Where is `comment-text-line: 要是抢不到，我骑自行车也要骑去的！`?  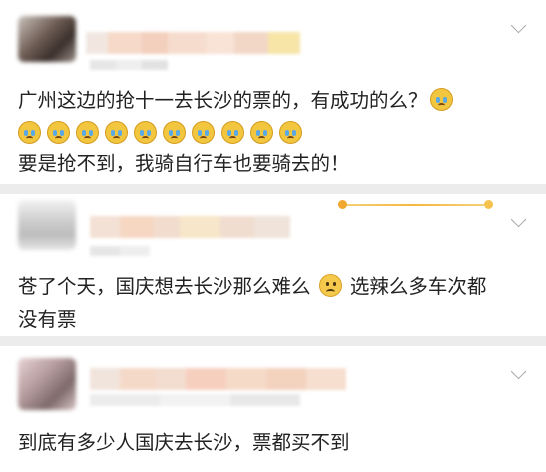
comment-text-line: 要是抢不到，我骑自行车也要骑去的！ is located at coordinates (184, 163).